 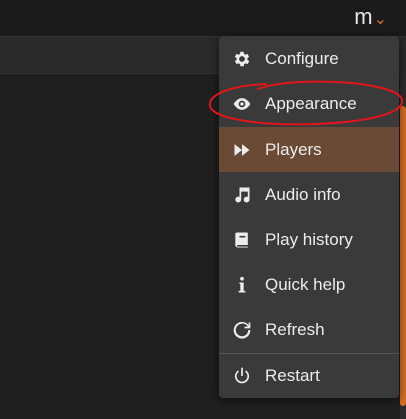 I want to click on gear-icon, so click(x=242, y=59).